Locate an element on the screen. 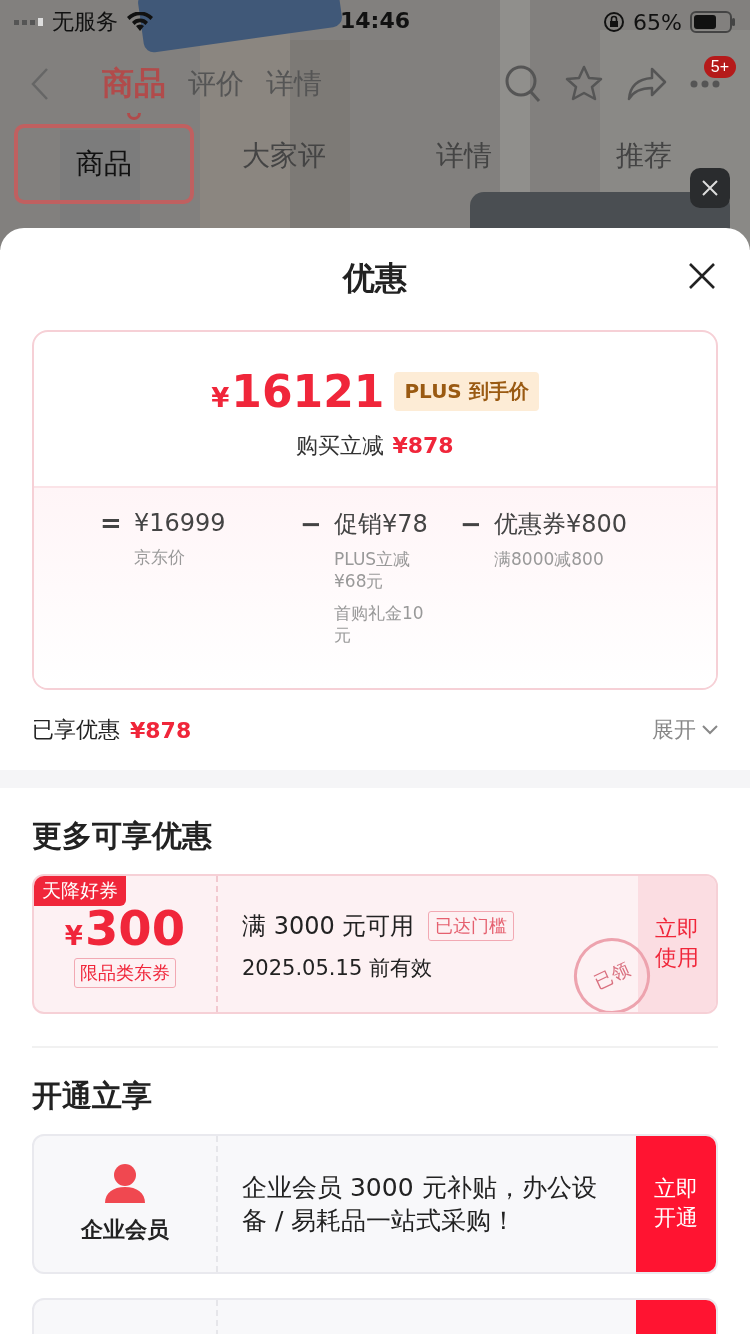 This screenshot has height=1334, width=750. threshold-tag: 已达门槛 is located at coordinates (471, 926).